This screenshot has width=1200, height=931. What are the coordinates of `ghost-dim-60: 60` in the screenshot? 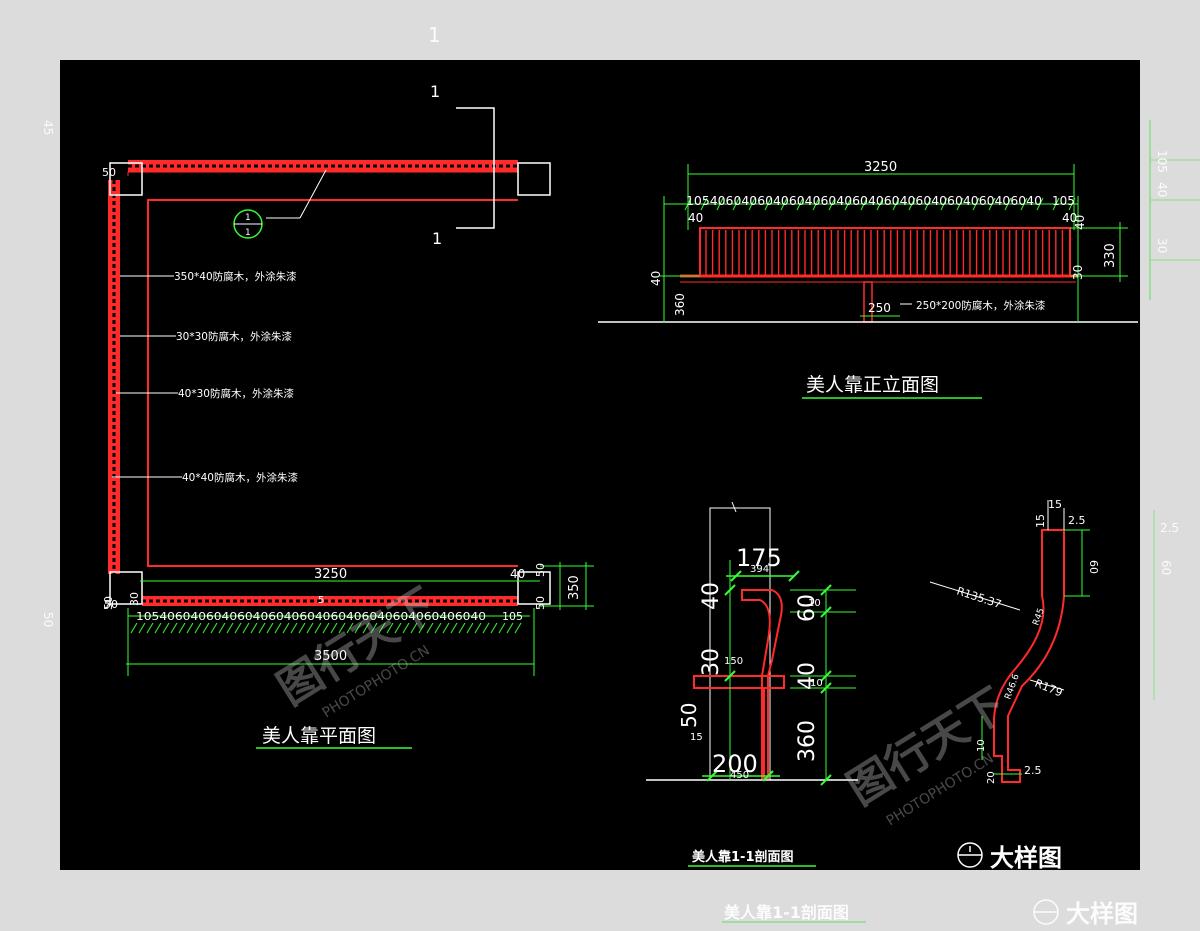 It's located at (1166, 567).